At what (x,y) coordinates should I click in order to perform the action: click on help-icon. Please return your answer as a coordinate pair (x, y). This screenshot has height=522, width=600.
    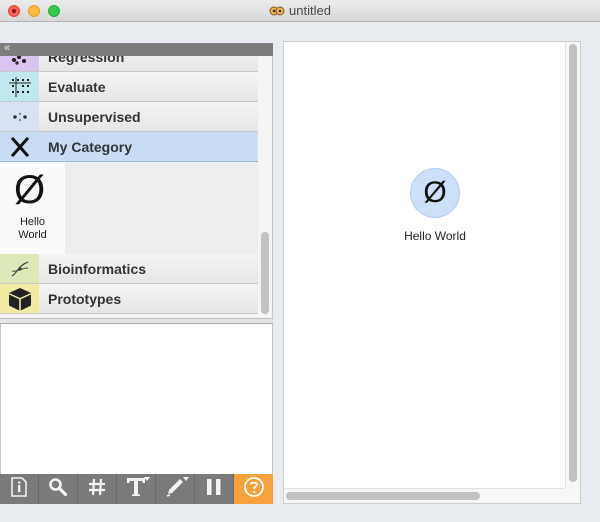
    Looking at the image, I should click on (254, 489).